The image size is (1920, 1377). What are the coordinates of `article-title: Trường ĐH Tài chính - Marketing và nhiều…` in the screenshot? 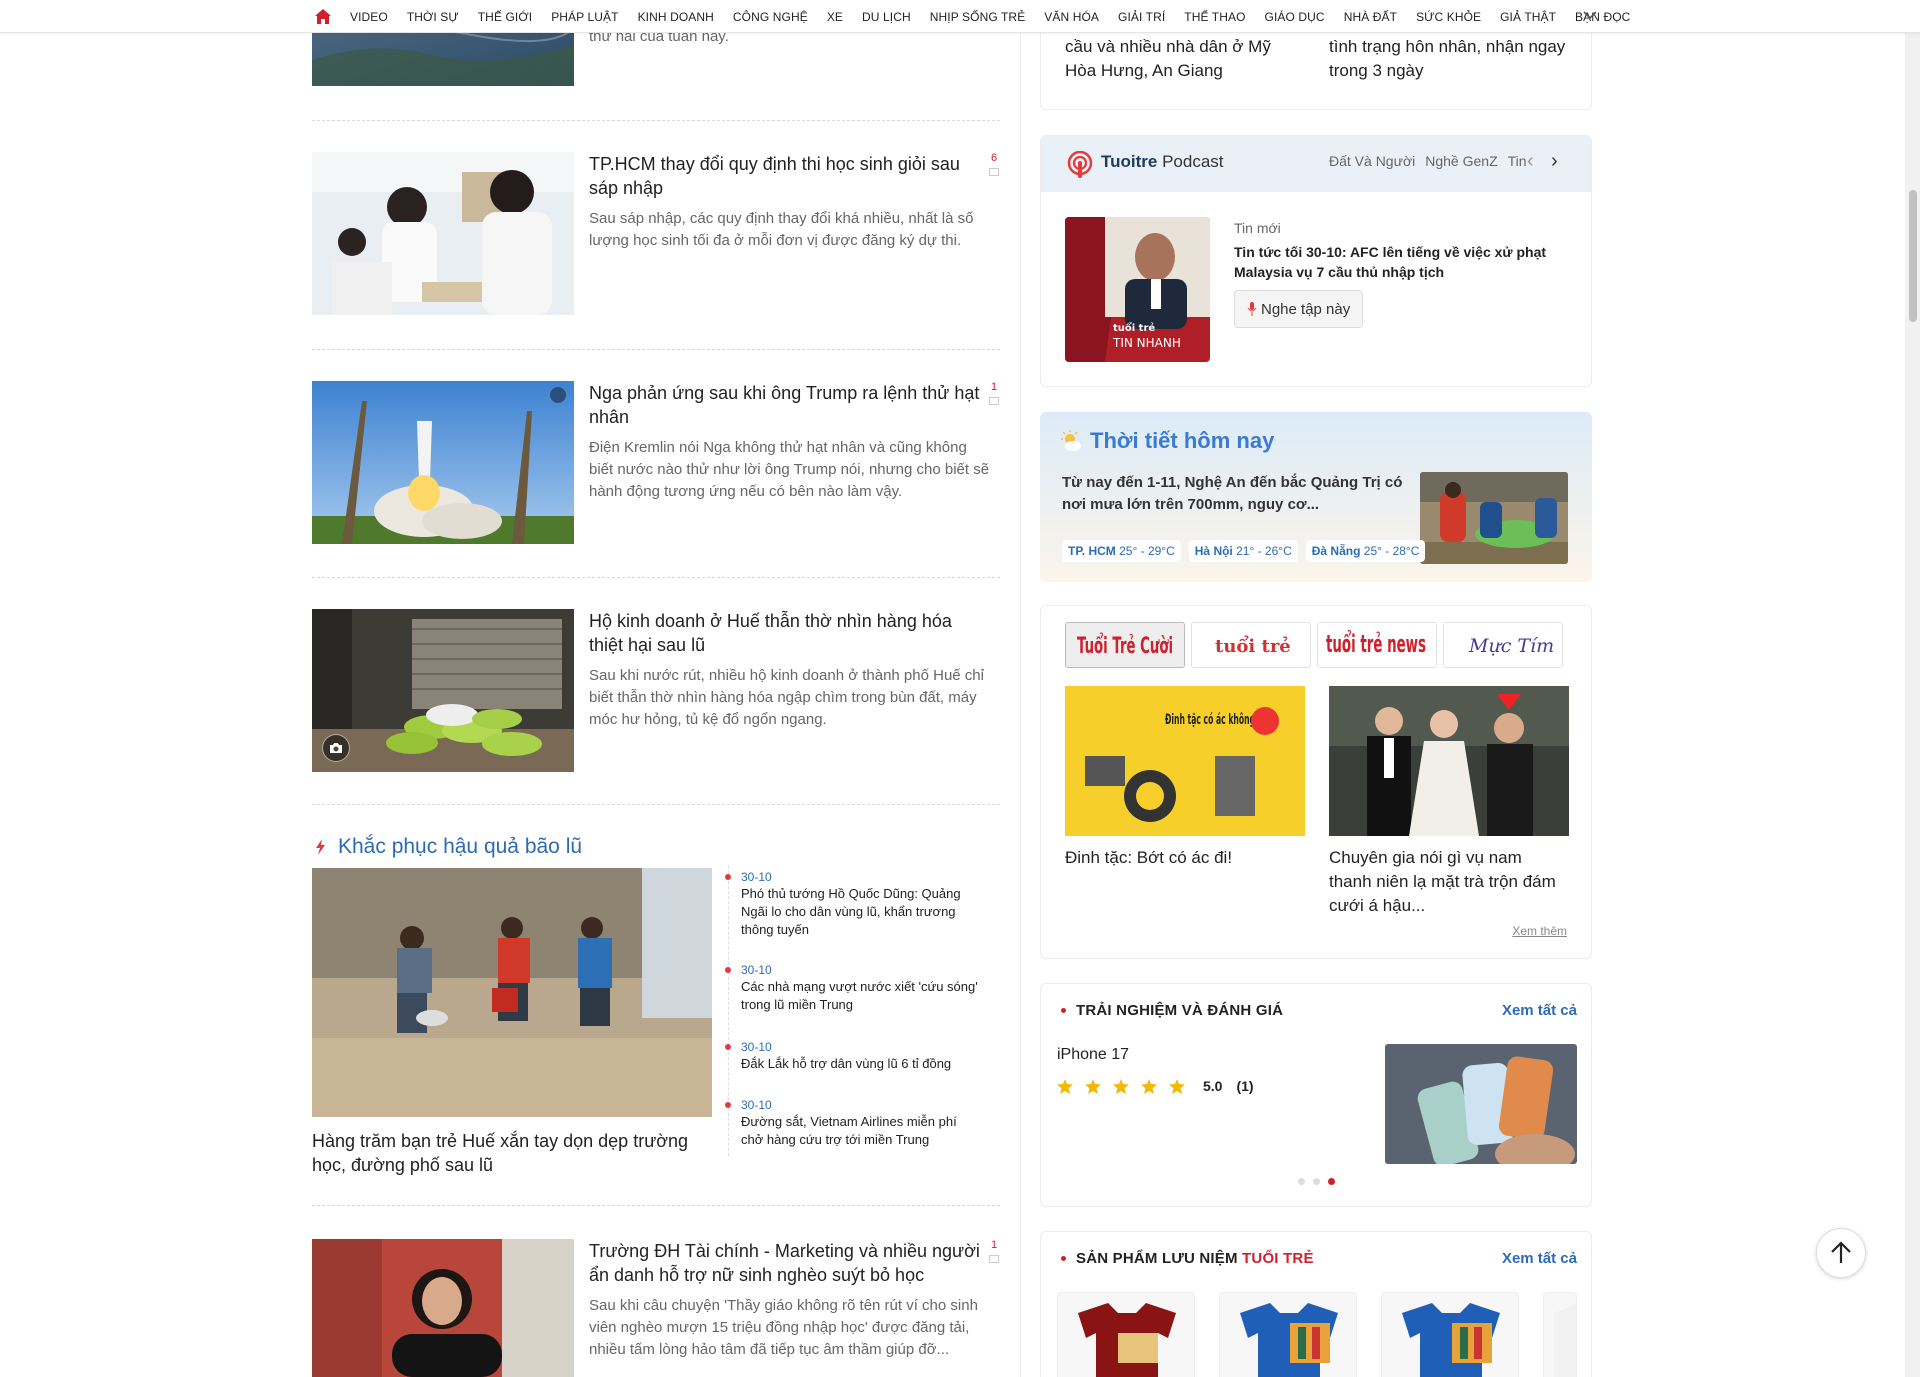 It's located at (785, 1263).